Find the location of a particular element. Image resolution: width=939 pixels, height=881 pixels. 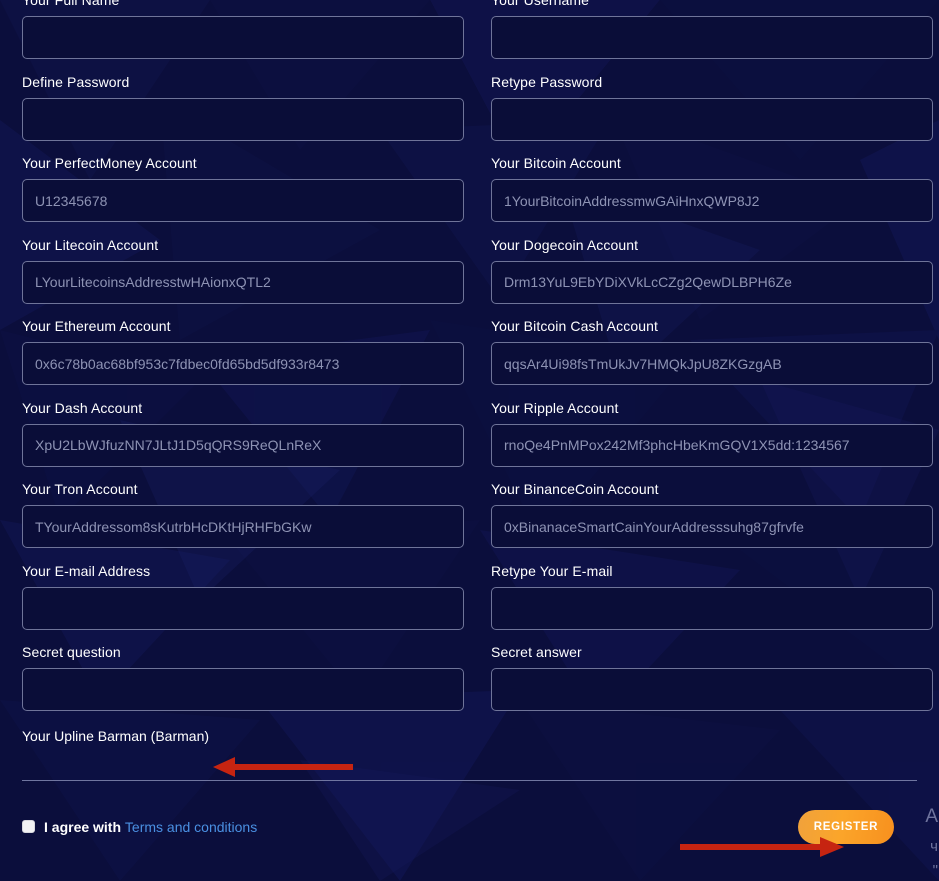

field-your-dash-account: Your Dash Account is located at coordinates (243, 433).